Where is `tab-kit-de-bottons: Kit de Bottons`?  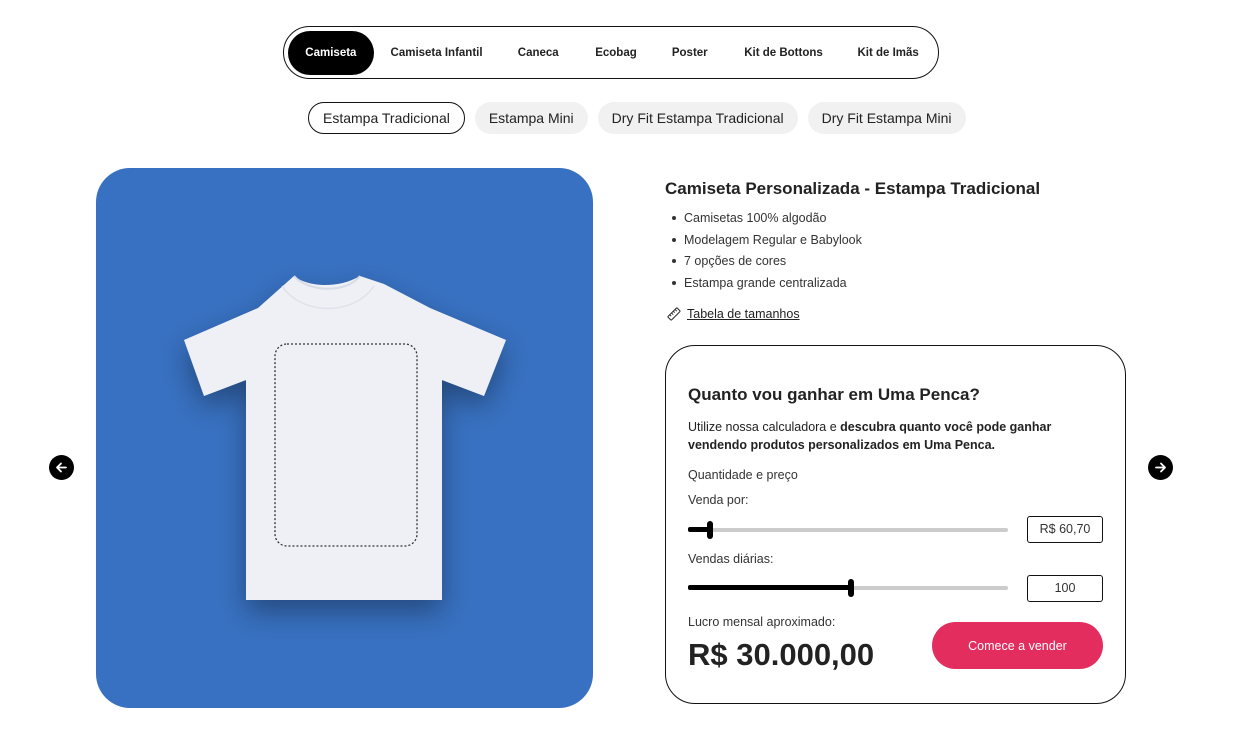 tab-kit-de-bottons: Kit de Bottons is located at coordinates (784, 53).